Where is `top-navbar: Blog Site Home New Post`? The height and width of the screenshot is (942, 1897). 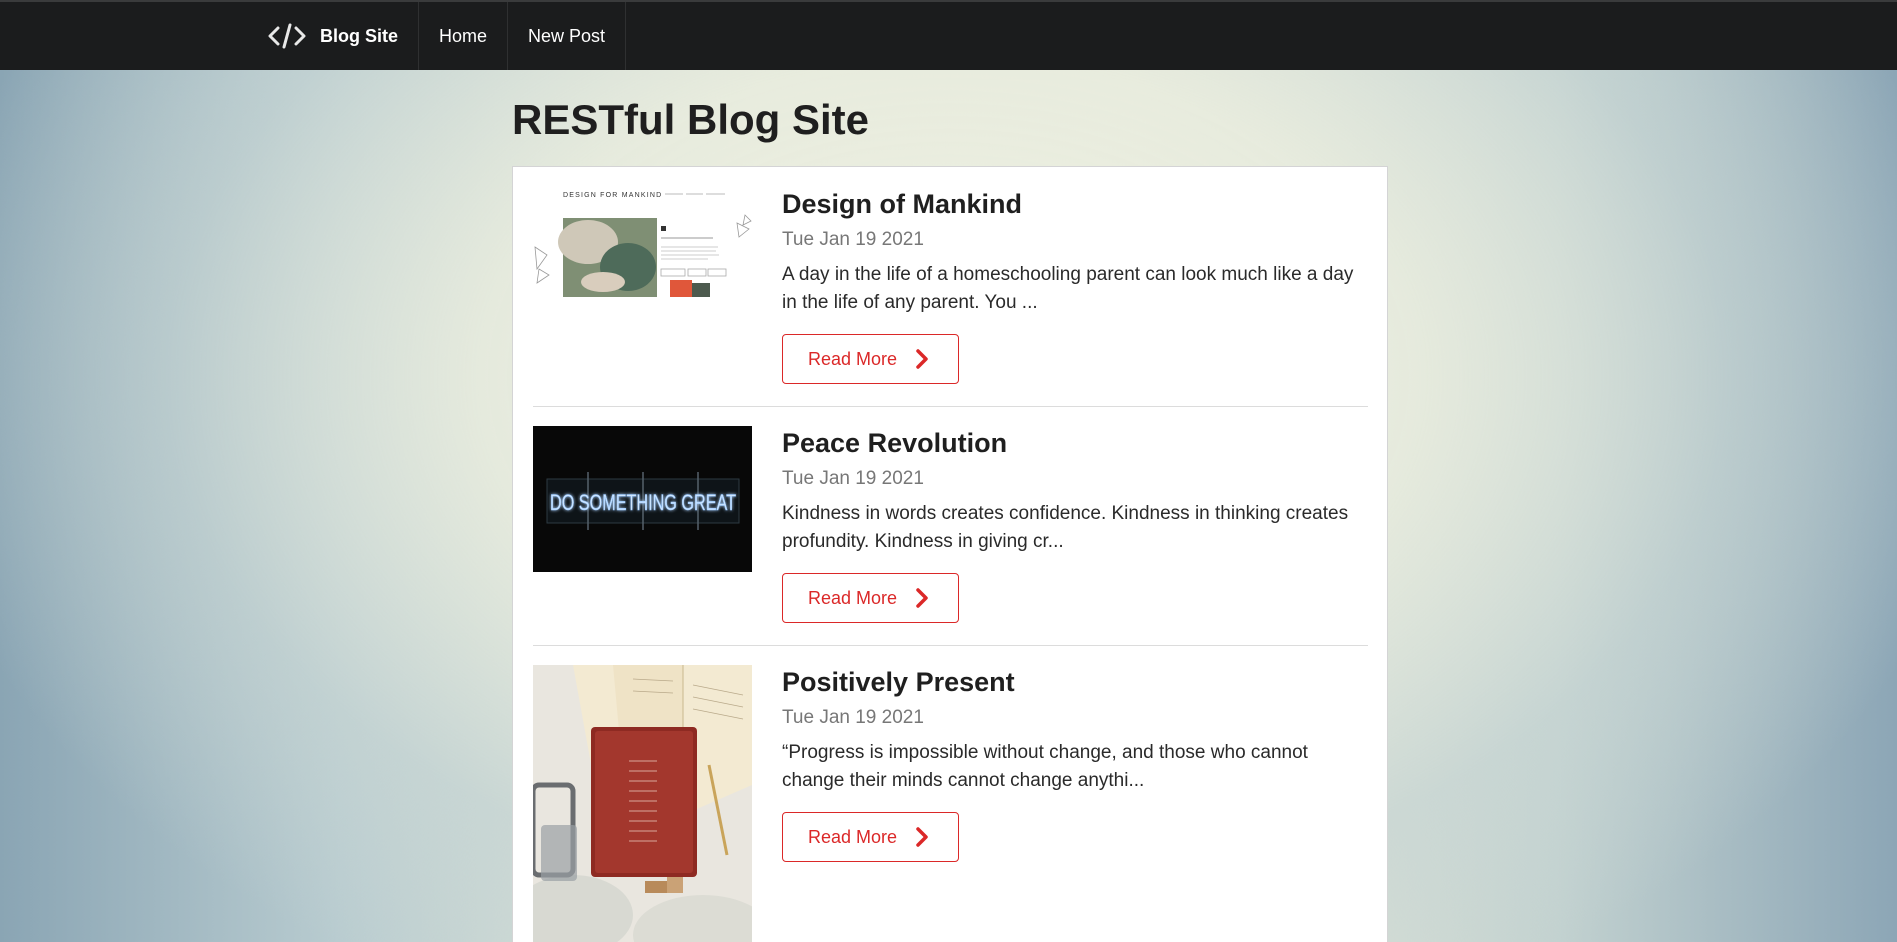 top-navbar: Blog Site Home New Post is located at coordinates (948, 35).